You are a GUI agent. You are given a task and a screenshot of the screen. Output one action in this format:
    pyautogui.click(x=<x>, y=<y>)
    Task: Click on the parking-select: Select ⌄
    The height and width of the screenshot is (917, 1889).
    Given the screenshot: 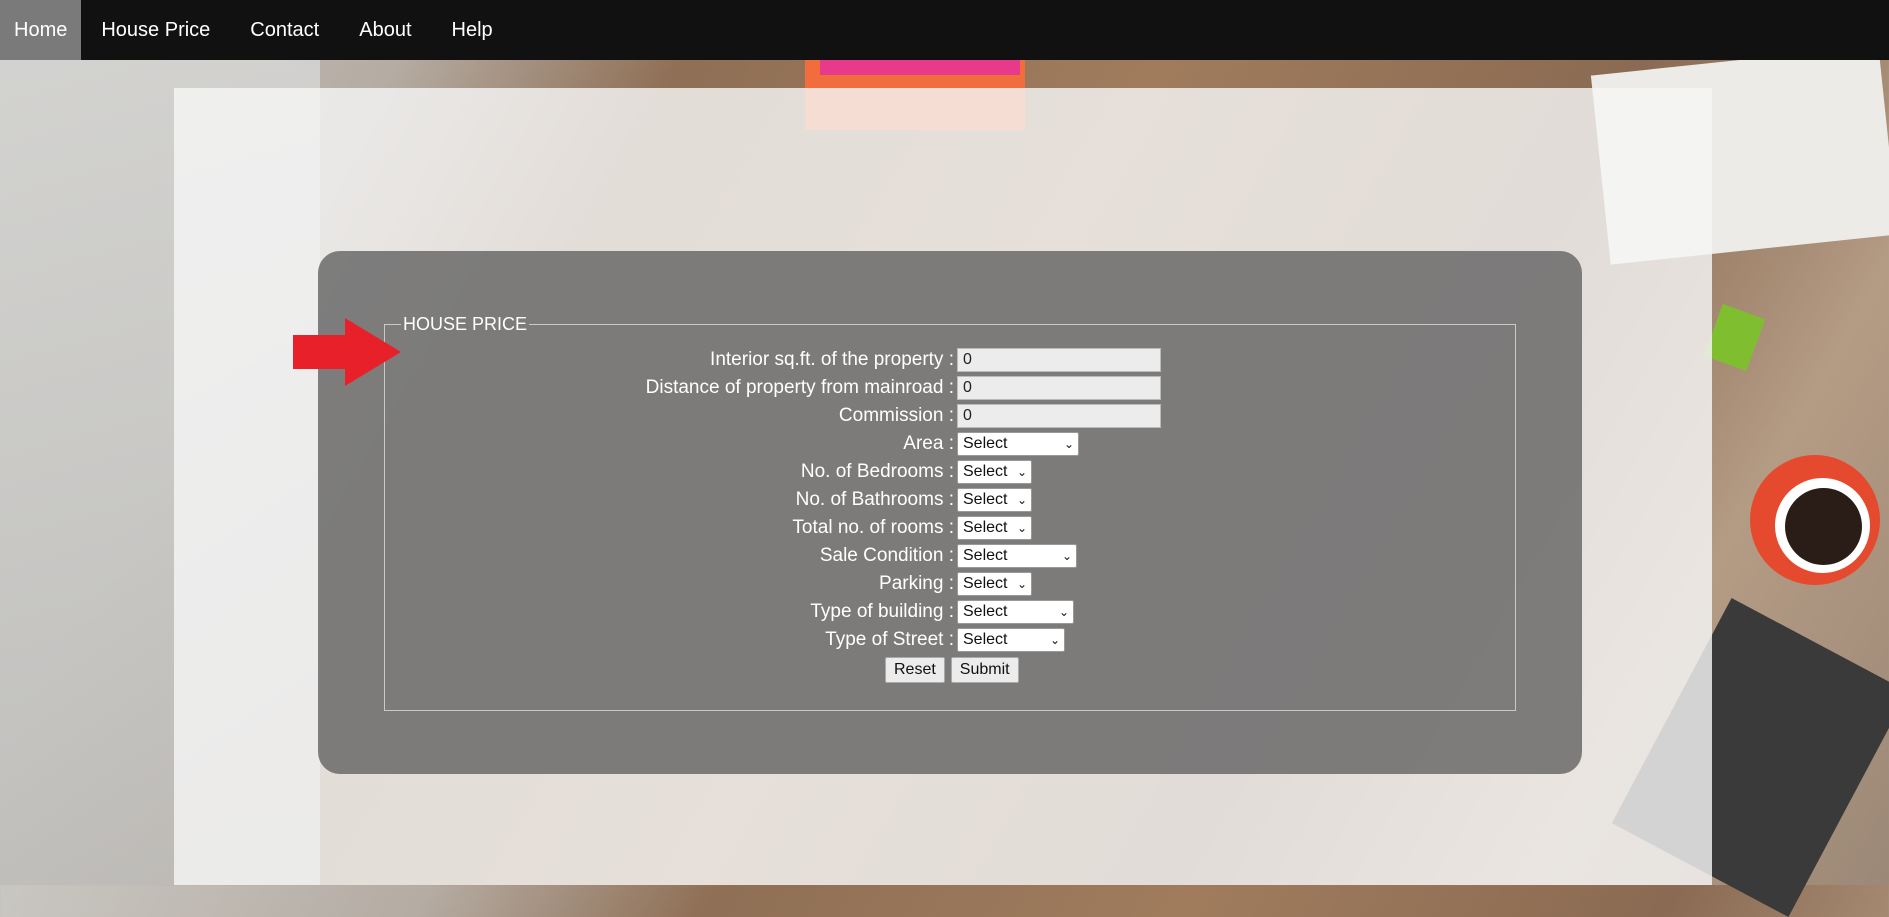 What is the action you would take?
    pyautogui.click(x=994, y=584)
    